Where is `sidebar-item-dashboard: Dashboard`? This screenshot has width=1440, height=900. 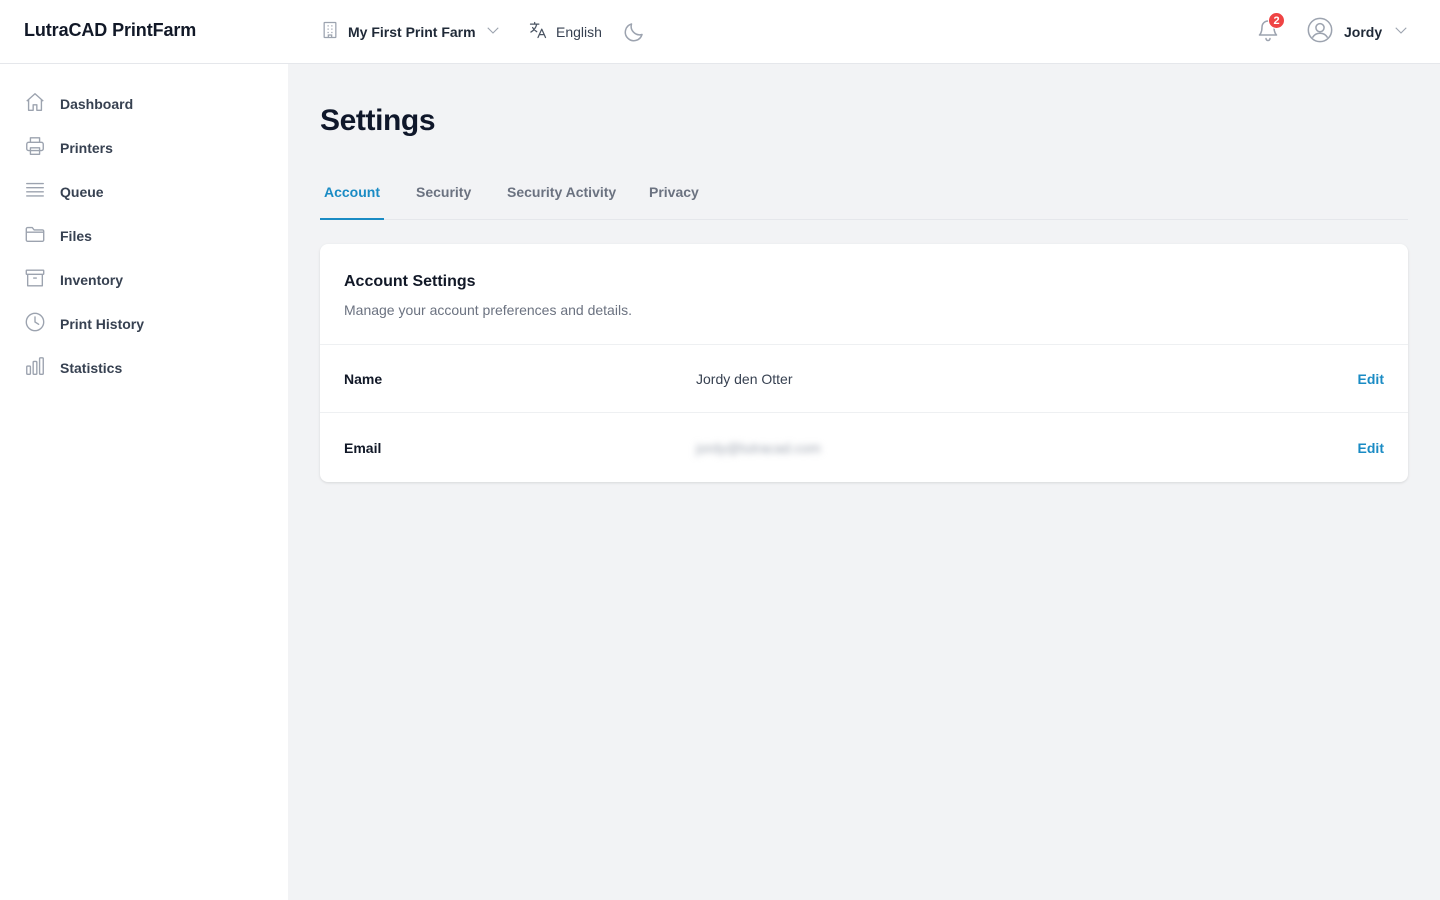 sidebar-item-dashboard: Dashboard is located at coordinates (78, 104).